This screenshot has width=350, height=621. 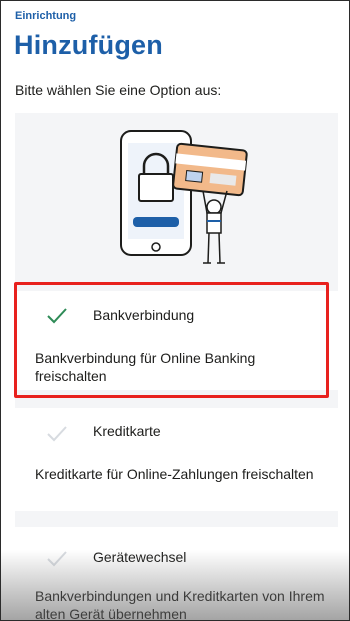 What do you see at coordinates (184, 197) in the screenshot?
I see `phone-lock-credit-card-icon` at bounding box center [184, 197].